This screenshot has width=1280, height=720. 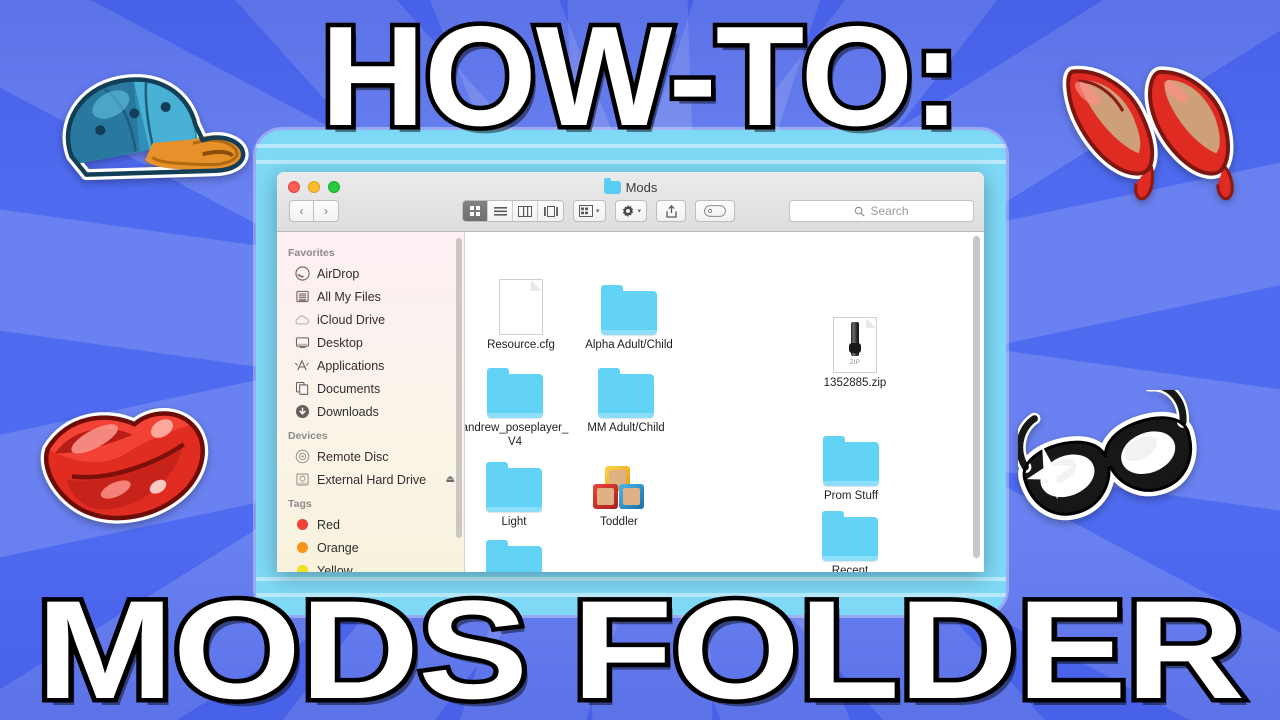 I want to click on file-label: Toddler, so click(x=619, y=522).